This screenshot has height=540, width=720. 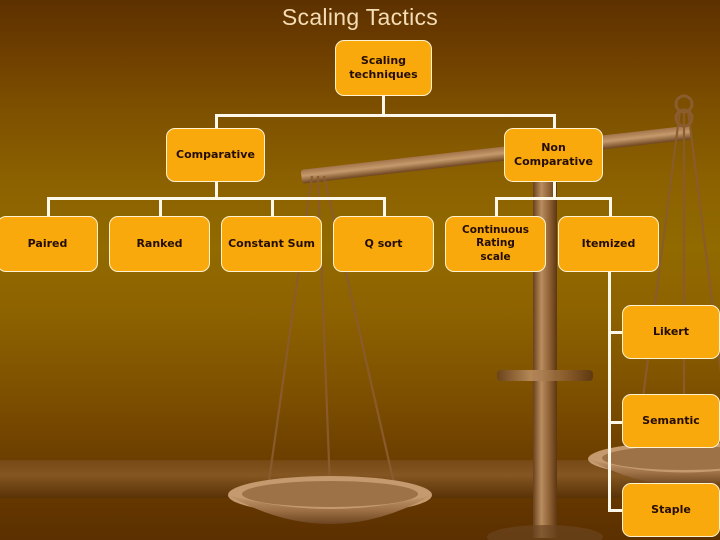 I want to click on connector-comparative-bus, so click(x=216, y=198).